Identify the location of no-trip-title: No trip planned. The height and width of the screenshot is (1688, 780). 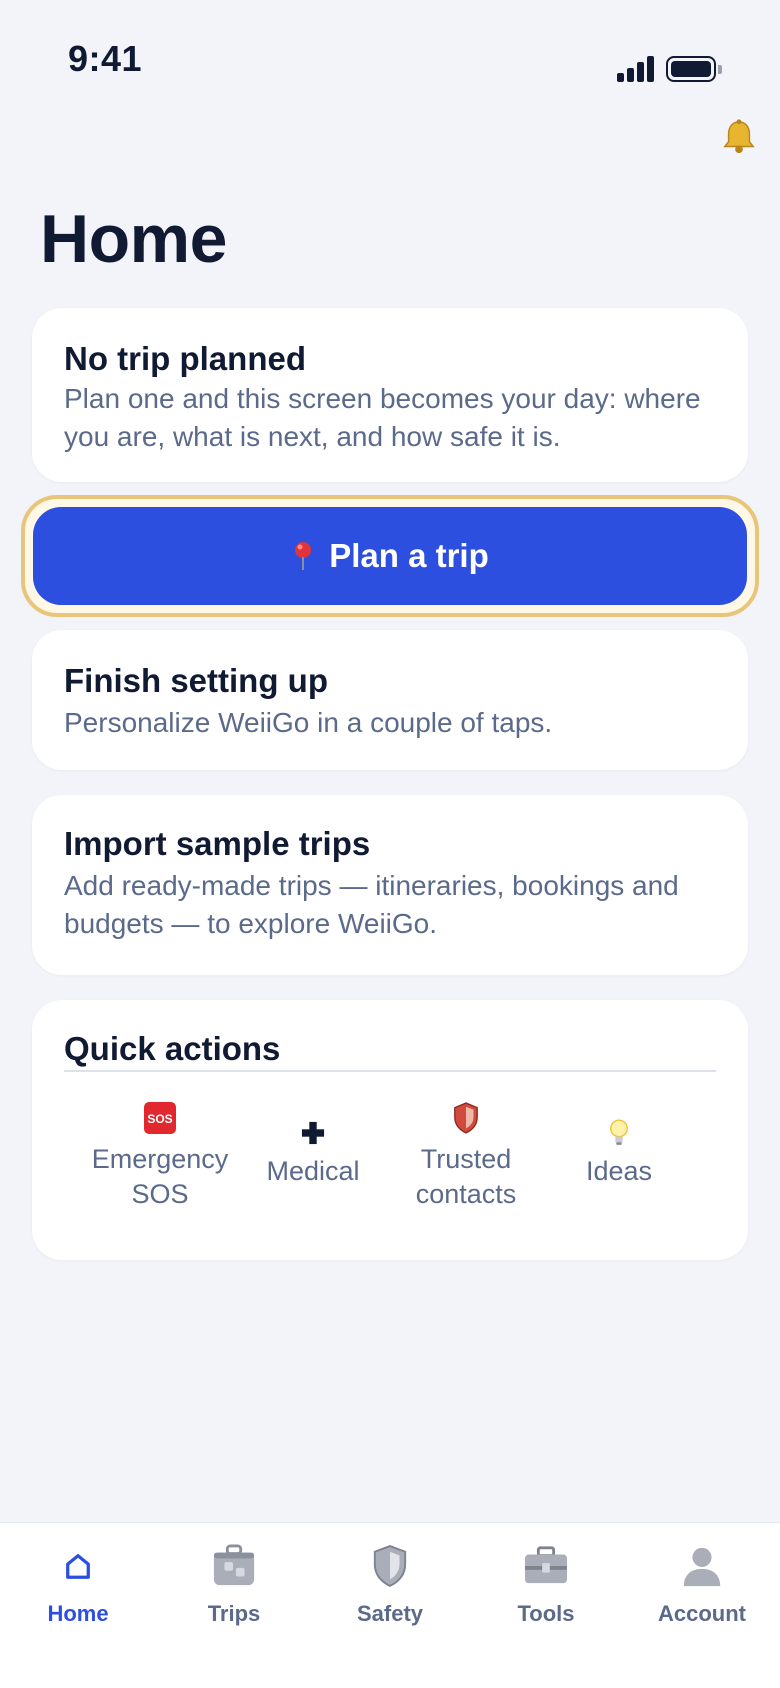
(185, 358).